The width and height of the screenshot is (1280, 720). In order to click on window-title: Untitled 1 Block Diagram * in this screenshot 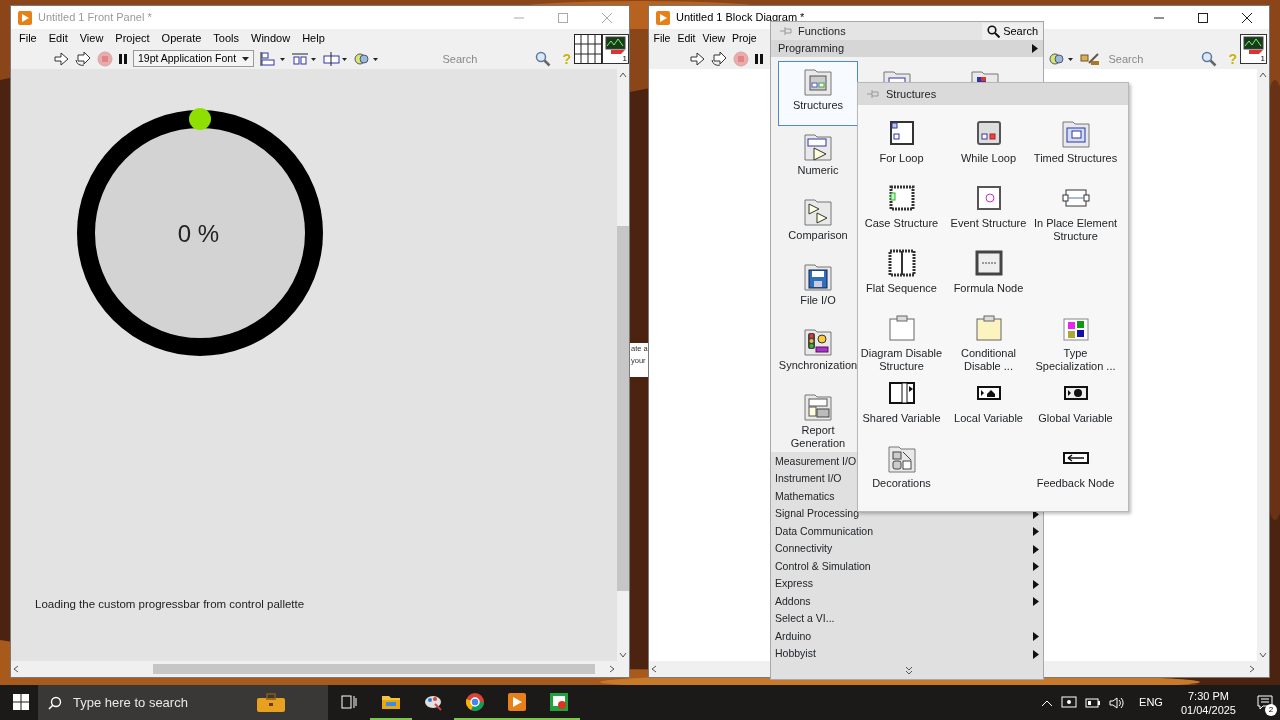, I will do `click(740, 18)`.